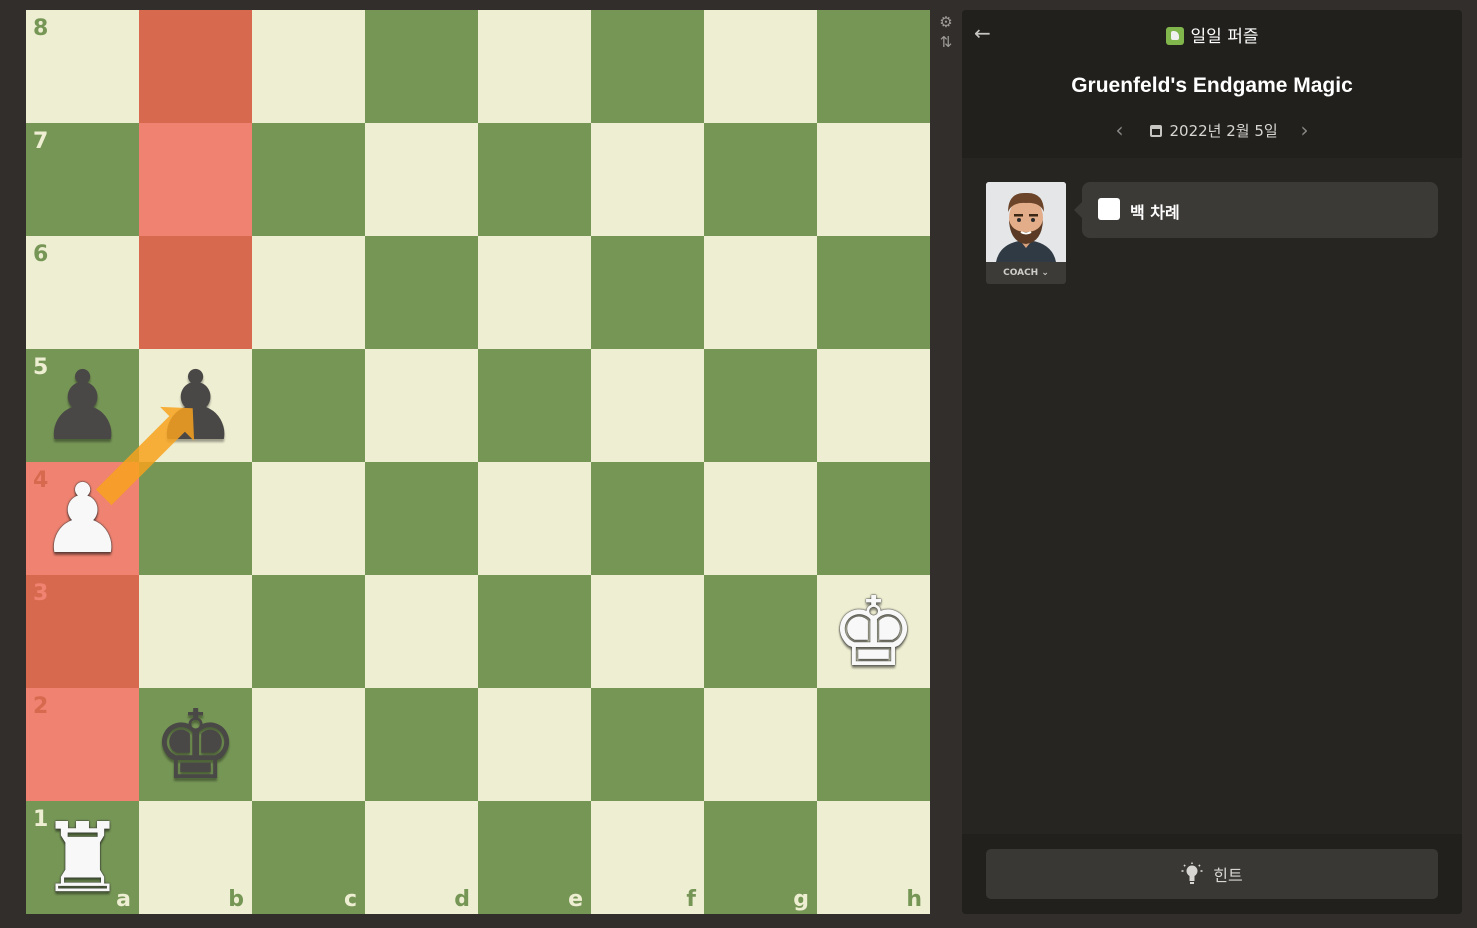 This screenshot has height=928, width=1477. I want to click on square-e7, so click(534, 179).